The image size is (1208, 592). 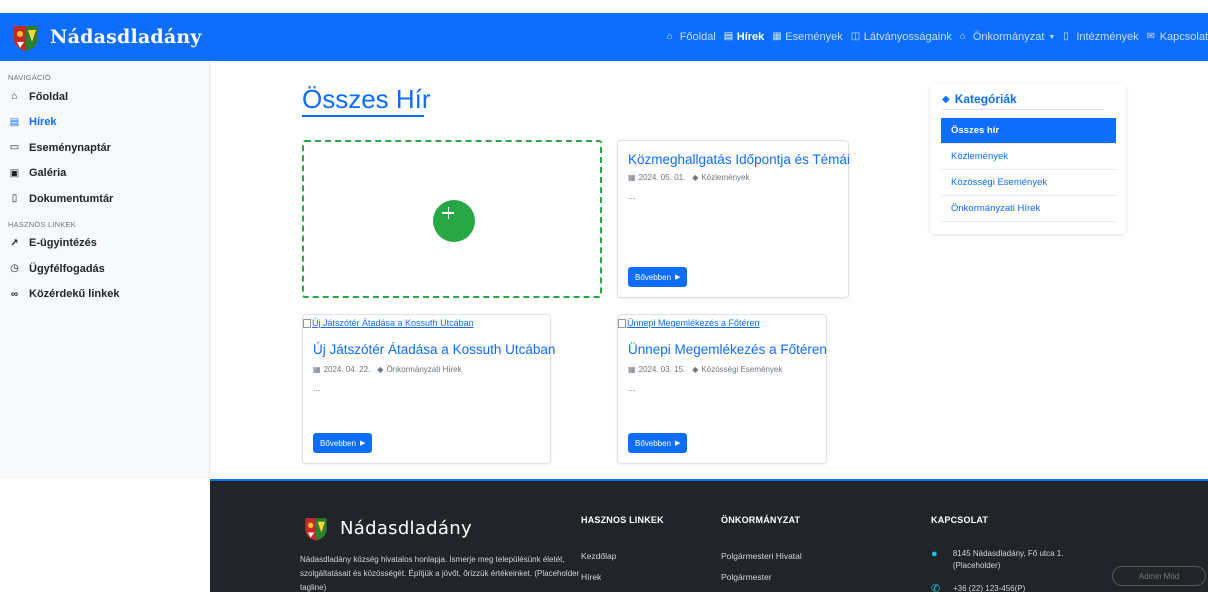 I want to click on landmark-icon: ◫, so click(x=855, y=36).